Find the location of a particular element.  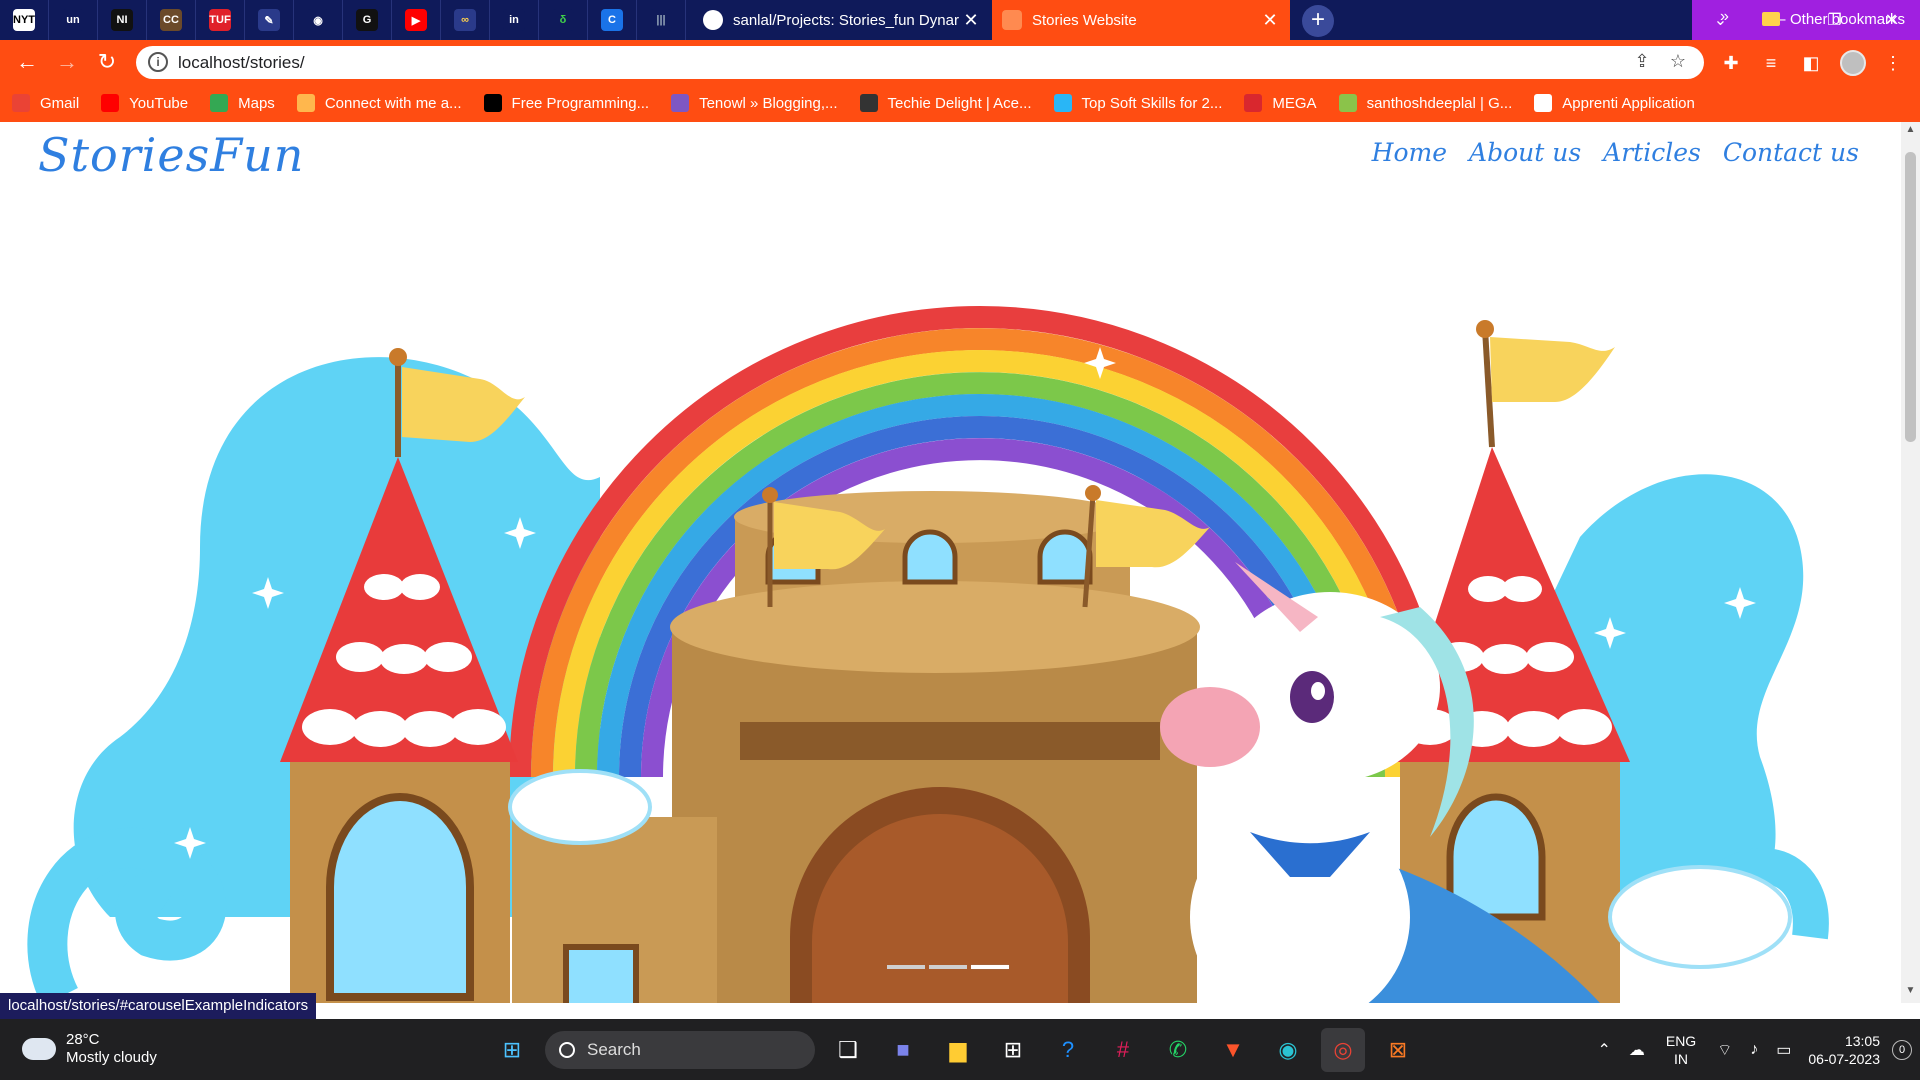

nyt-icon: NYT is located at coordinates (24, 20).